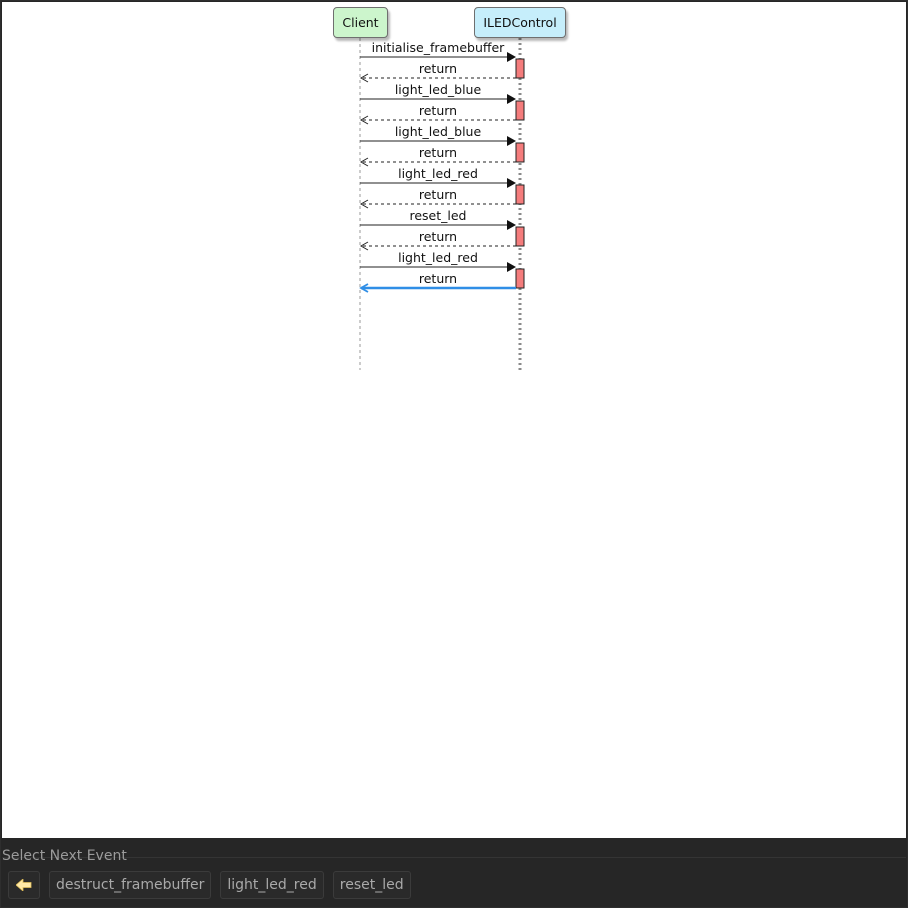 This screenshot has height=908, width=908. What do you see at coordinates (371, 885) in the screenshot?
I see `event-button-reset-led: reset_led` at bounding box center [371, 885].